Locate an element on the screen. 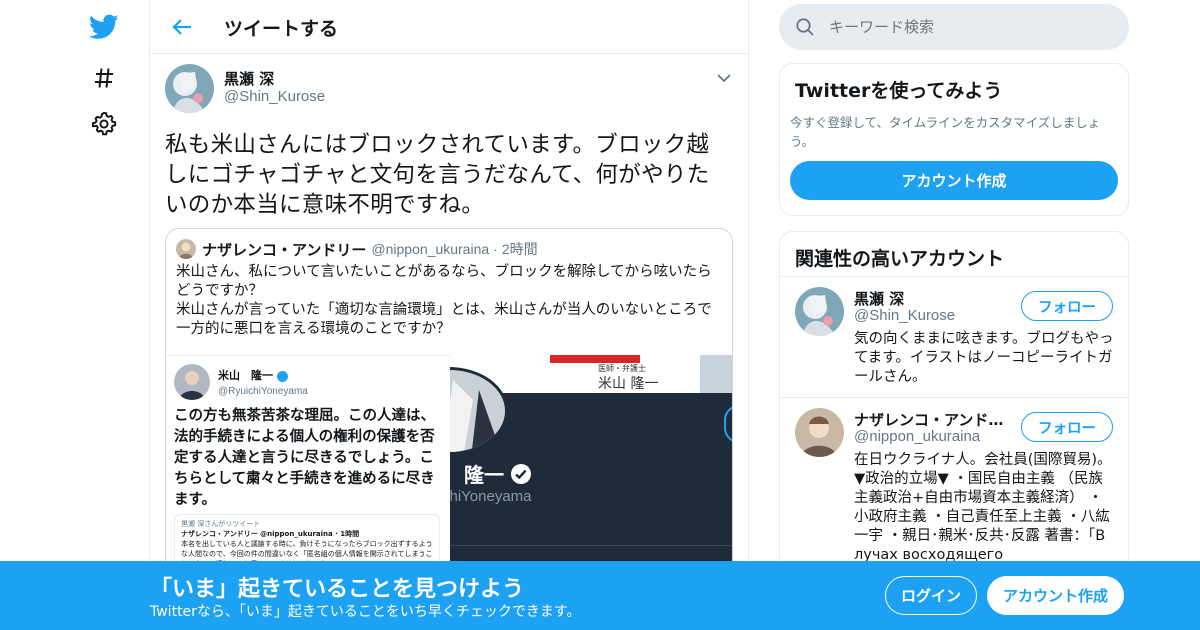 Image resolution: width=1200 pixels, height=630 pixels. related-accounts-title: 関連性の高いアカウント is located at coordinates (900, 259).